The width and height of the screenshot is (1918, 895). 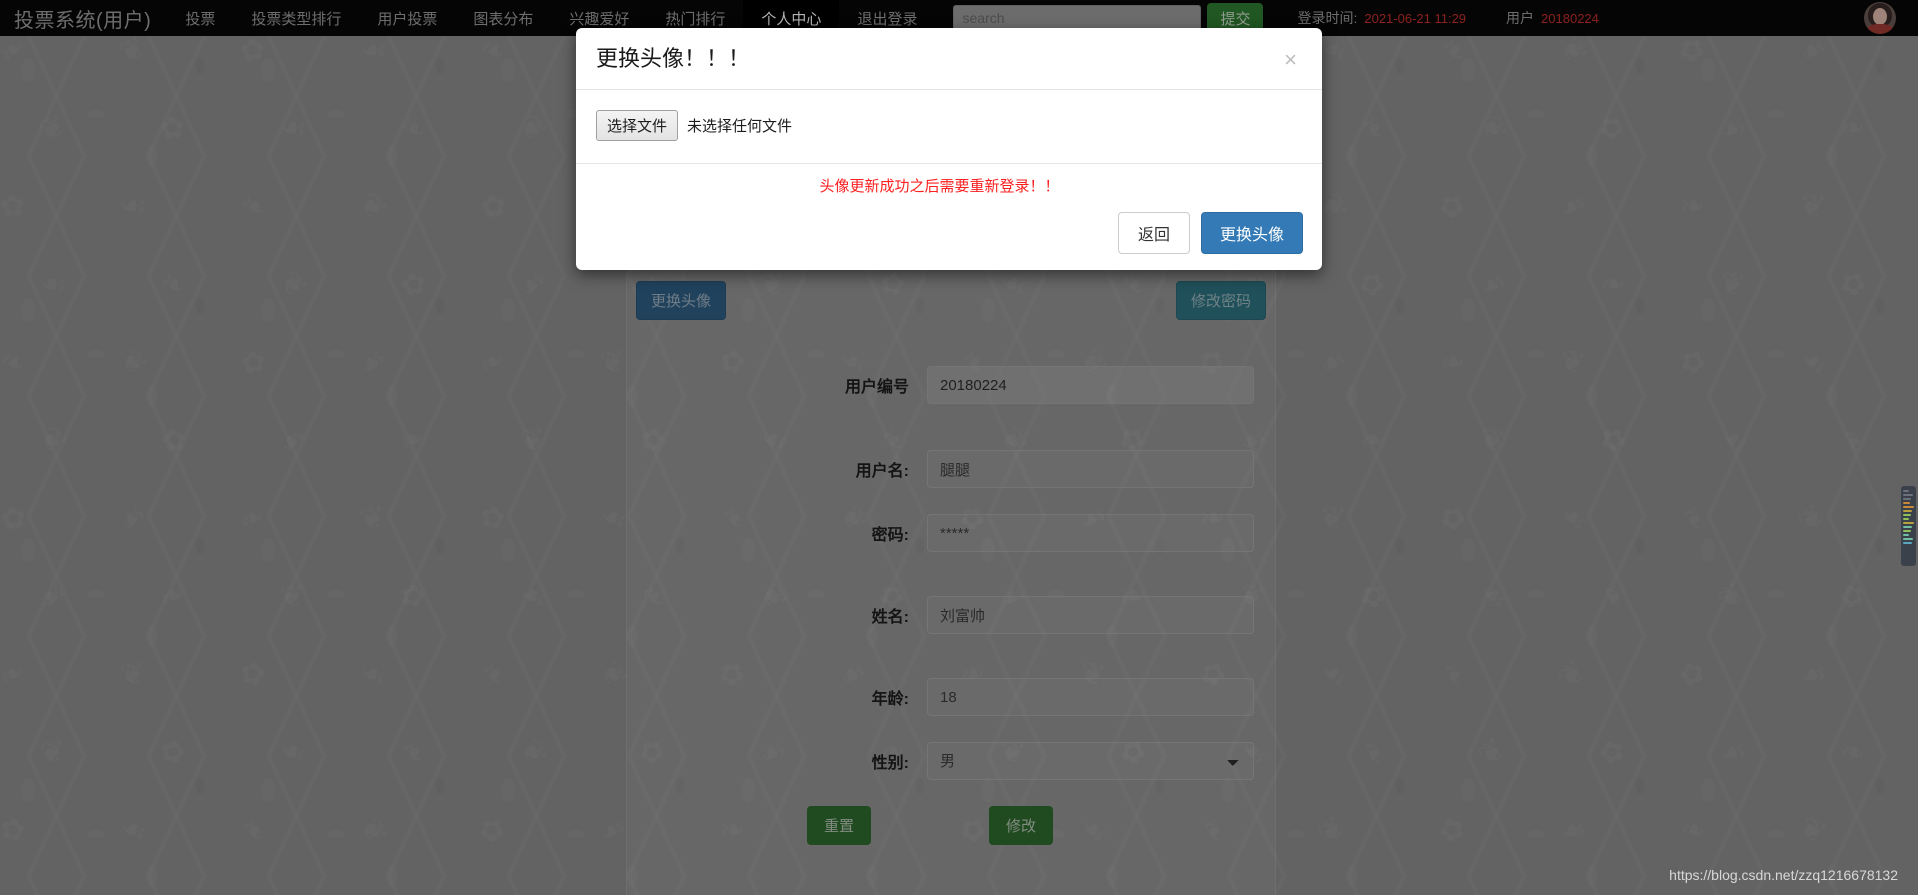 What do you see at coordinates (949, 59) in the screenshot?
I see `modal-header: 更换头像！！！ ×` at bounding box center [949, 59].